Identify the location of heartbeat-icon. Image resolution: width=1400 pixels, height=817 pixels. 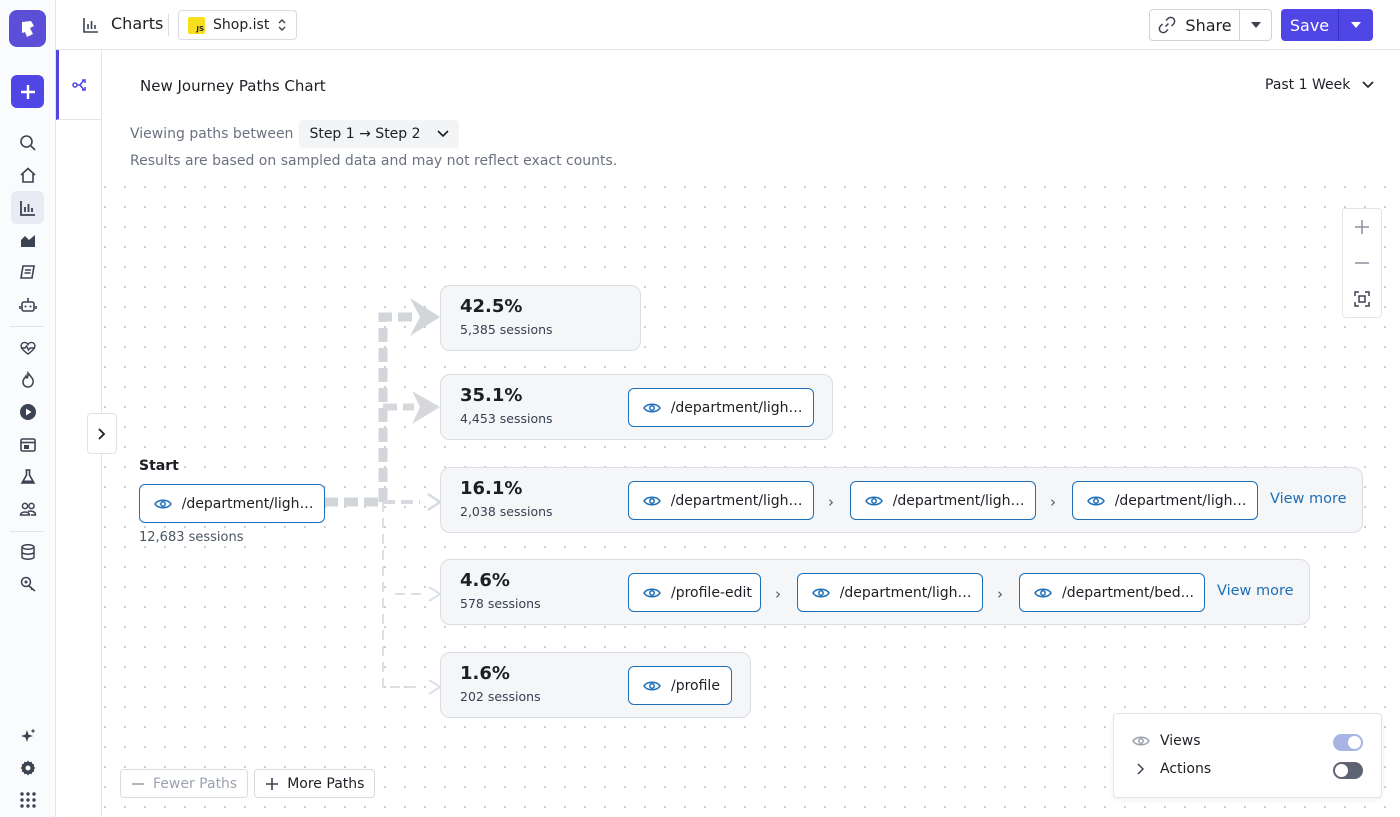
(27, 347).